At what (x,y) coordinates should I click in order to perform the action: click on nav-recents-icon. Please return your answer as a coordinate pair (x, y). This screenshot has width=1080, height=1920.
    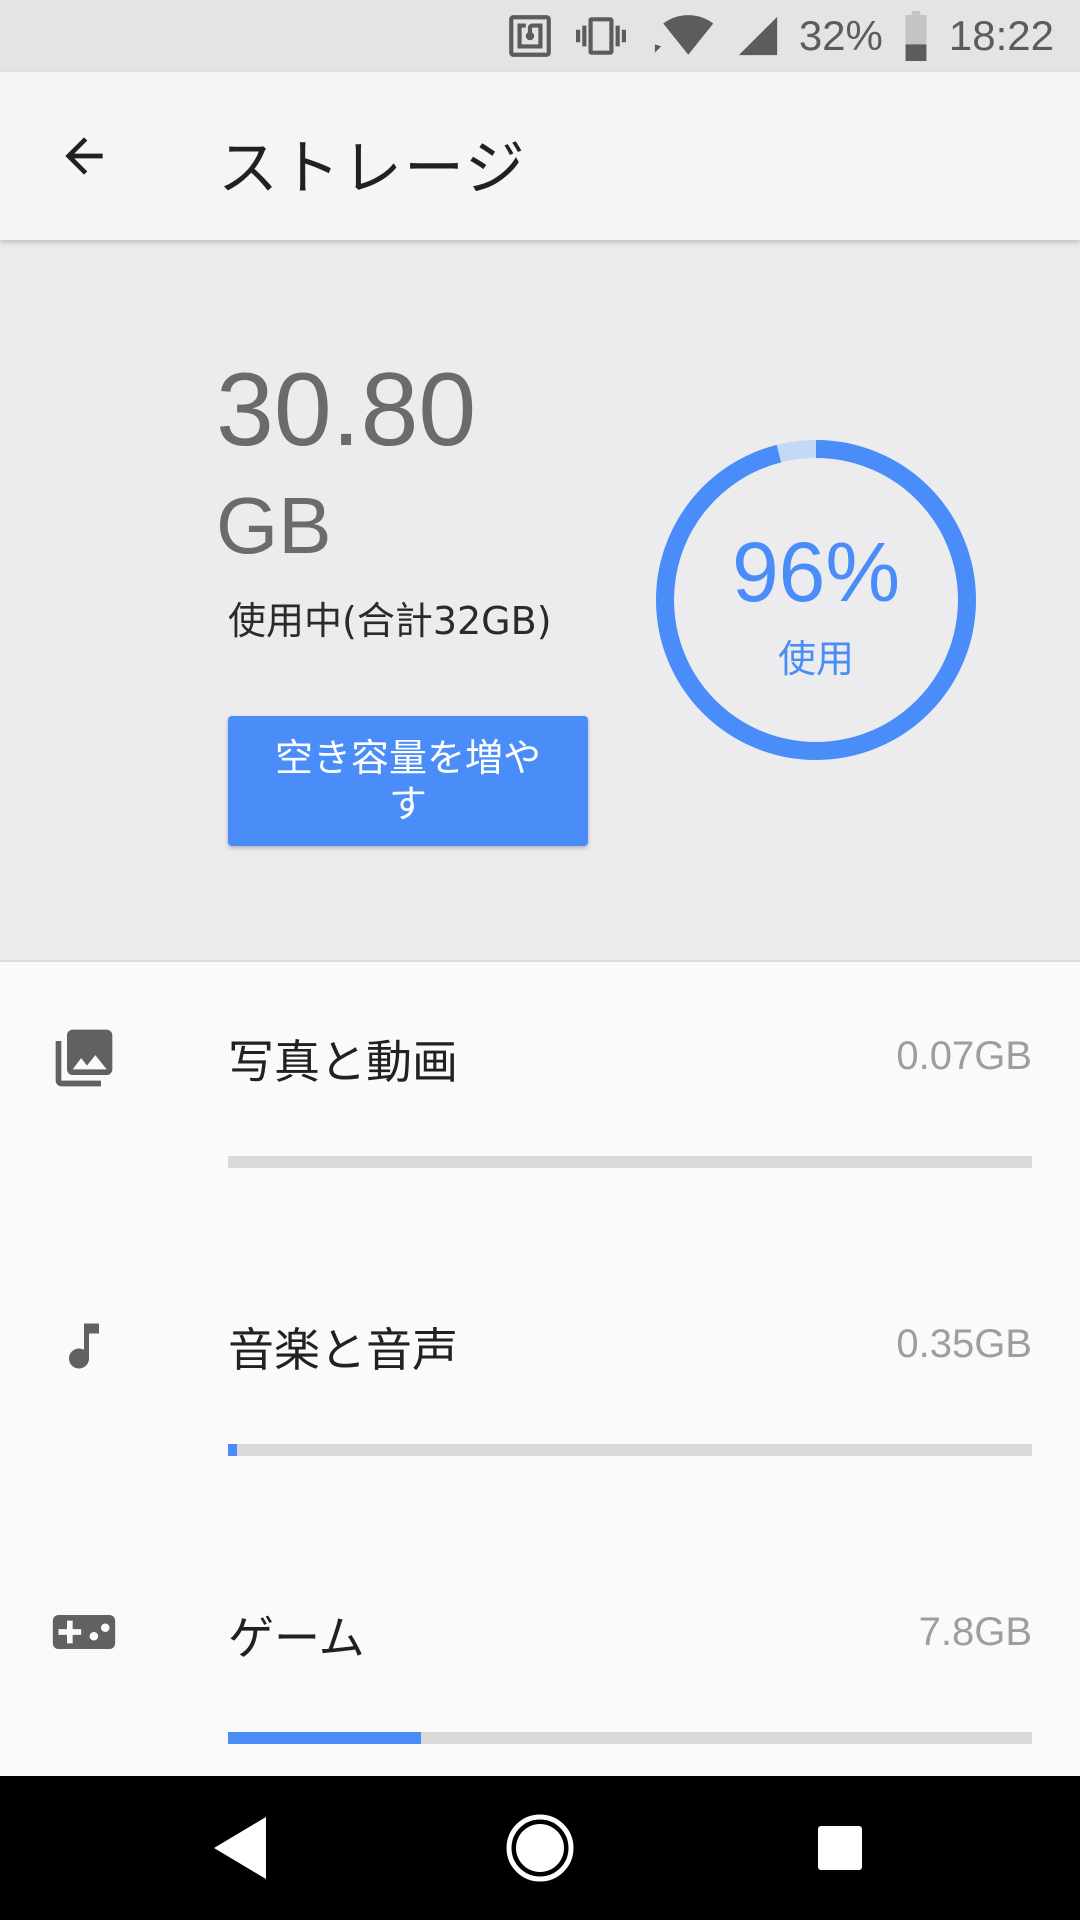
    Looking at the image, I should click on (840, 1848).